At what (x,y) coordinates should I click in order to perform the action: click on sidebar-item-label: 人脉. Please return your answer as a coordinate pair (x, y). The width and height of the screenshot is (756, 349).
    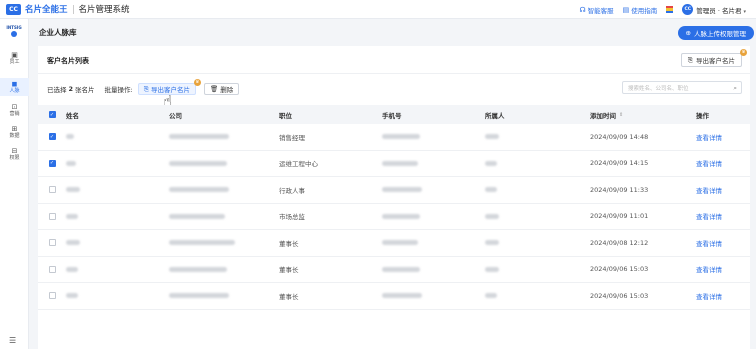
    Looking at the image, I should click on (14, 91).